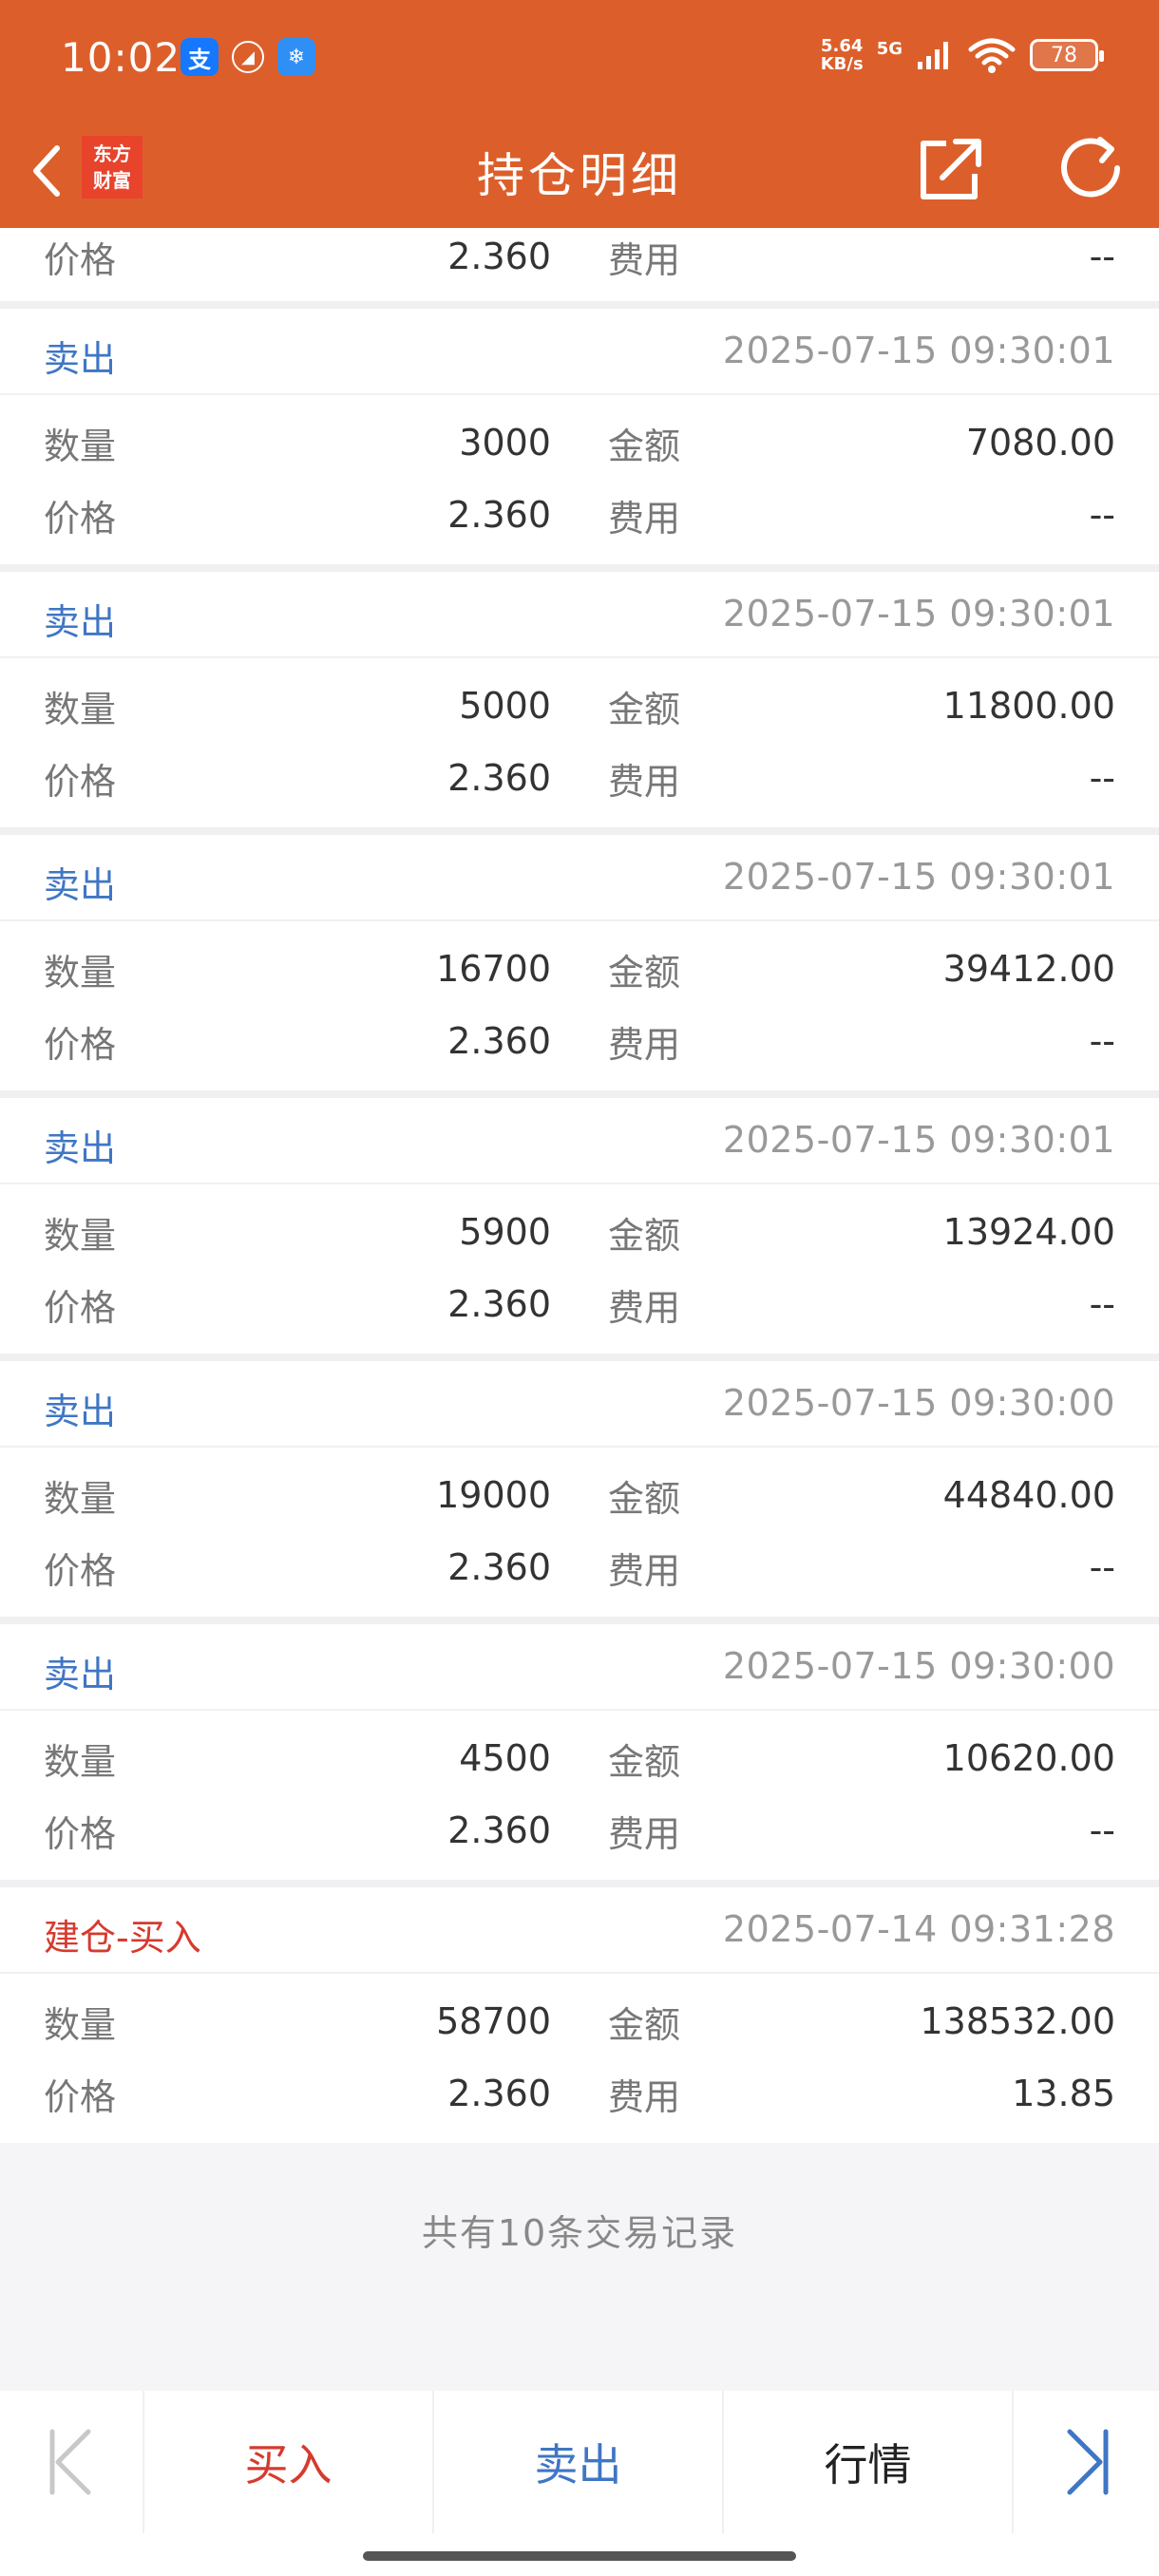 The width and height of the screenshot is (1159, 2576). I want to click on first-page-icon, so click(70, 2462).